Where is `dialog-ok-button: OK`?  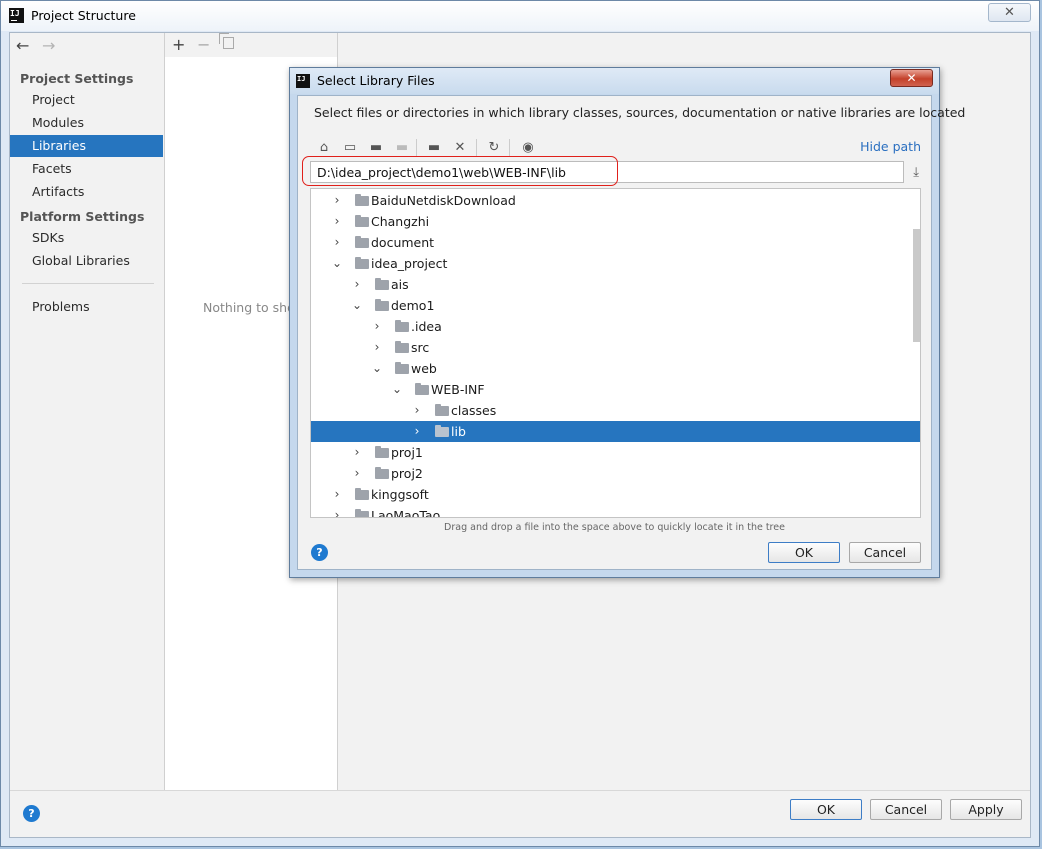
dialog-ok-button: OK is located at coordinates (804, 552).